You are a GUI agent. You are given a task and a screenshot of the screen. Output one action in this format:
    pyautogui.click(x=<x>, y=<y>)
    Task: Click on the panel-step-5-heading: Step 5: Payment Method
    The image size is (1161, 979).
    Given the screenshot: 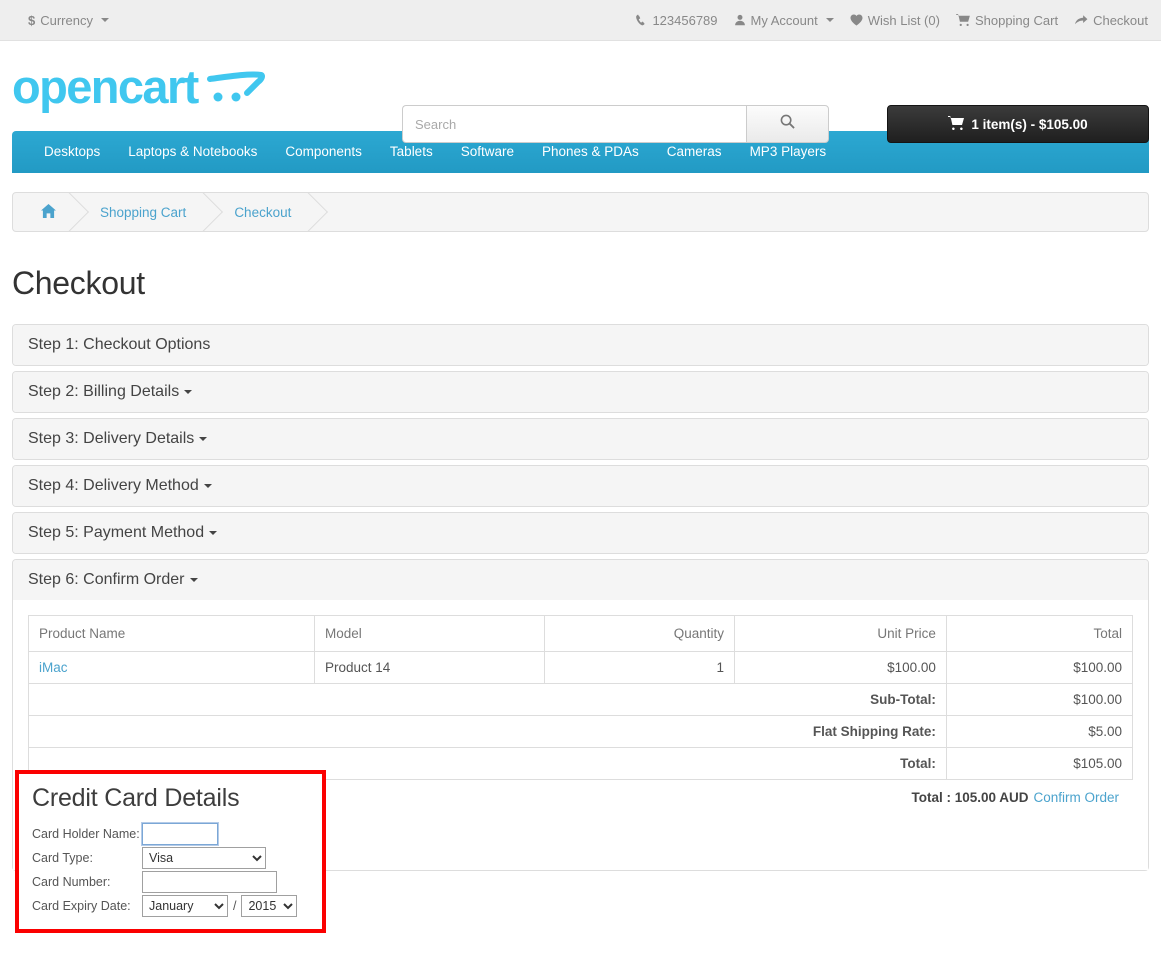 What is the action you would take?
    pyautogui.click(x=580, y=533)
    